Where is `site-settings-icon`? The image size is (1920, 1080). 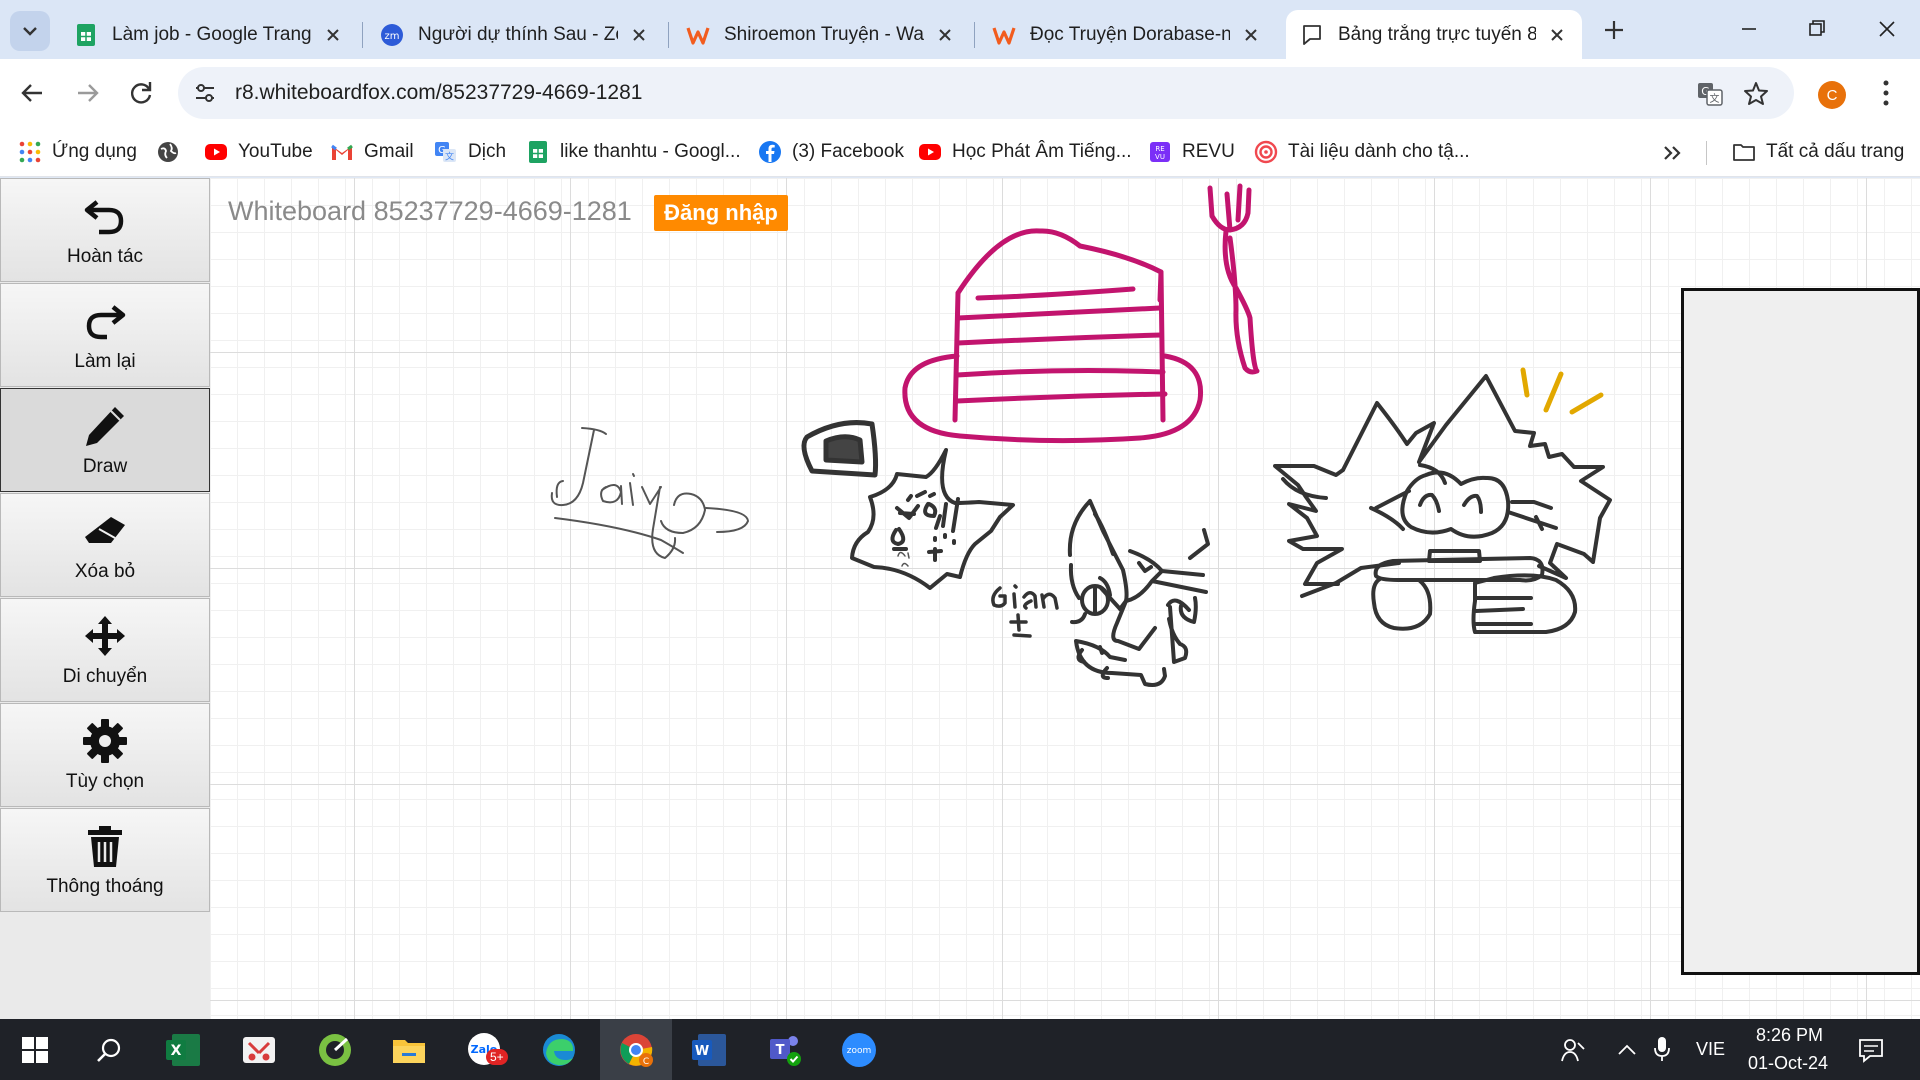
site-settings-icon is located at coordinates (205, 93).